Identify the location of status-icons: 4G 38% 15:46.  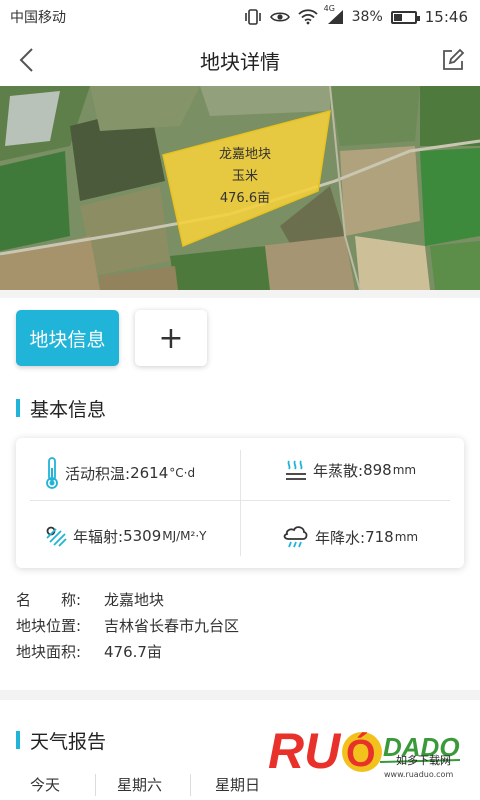
(356, 15).